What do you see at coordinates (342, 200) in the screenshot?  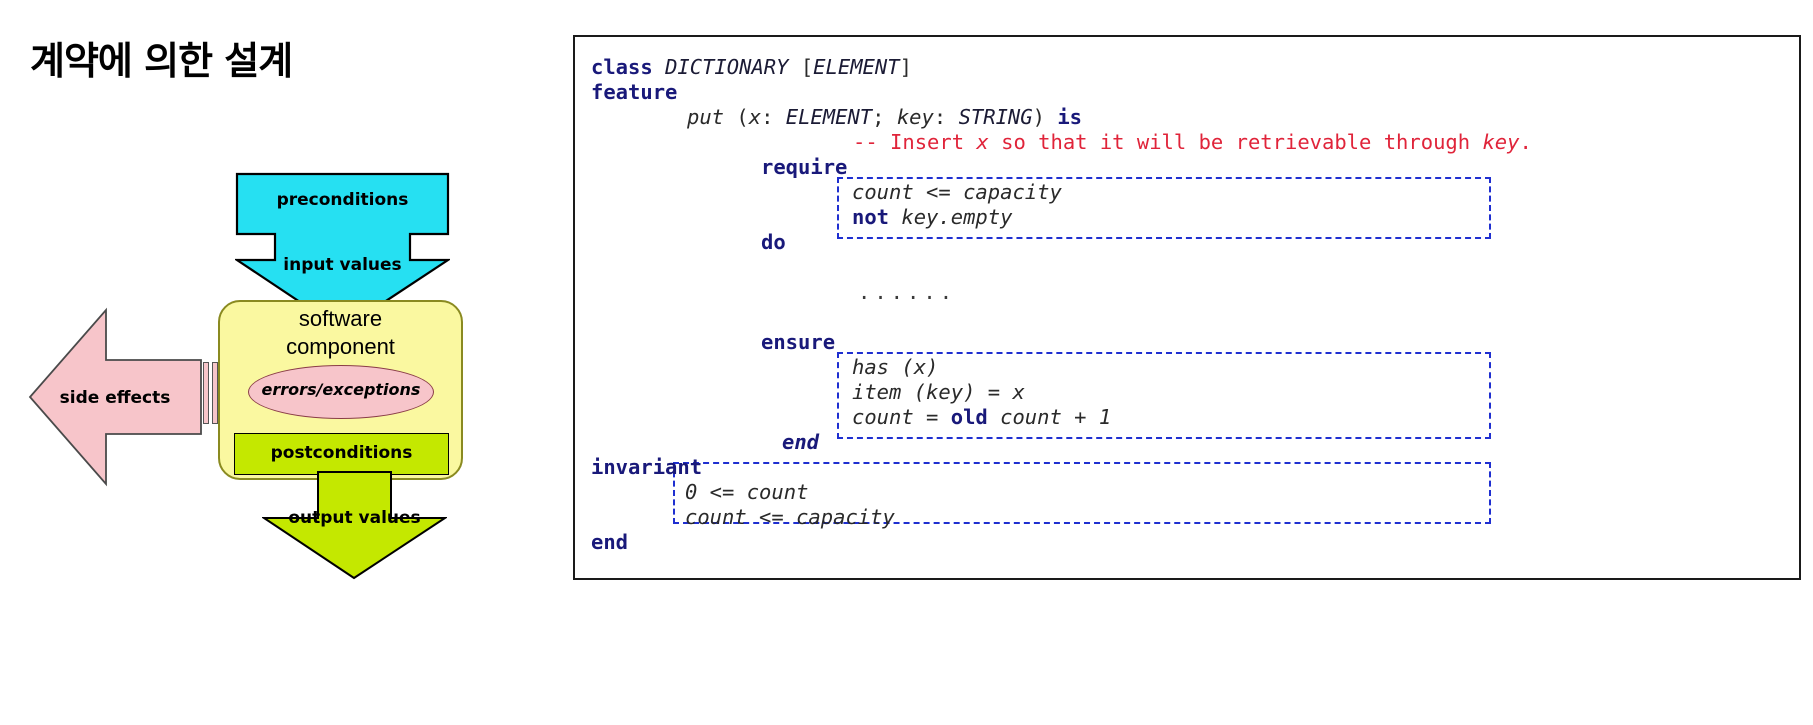 I see `preconditions-label: preconditions` at bounding box center [342, 200].